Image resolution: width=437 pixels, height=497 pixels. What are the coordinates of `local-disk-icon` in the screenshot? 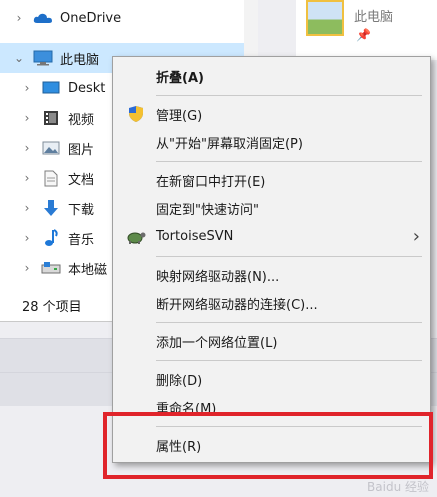 It's located at (51, 268).